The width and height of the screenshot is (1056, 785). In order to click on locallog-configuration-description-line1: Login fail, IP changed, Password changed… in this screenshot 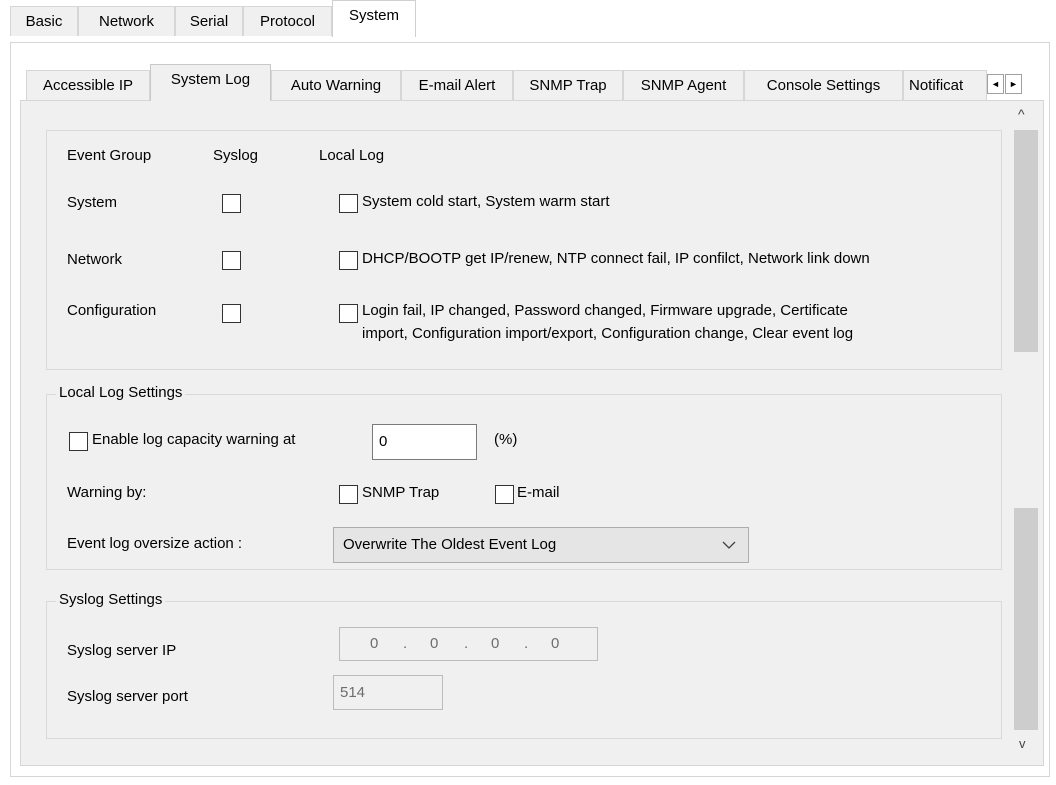, I will do `click(605, 310)`.